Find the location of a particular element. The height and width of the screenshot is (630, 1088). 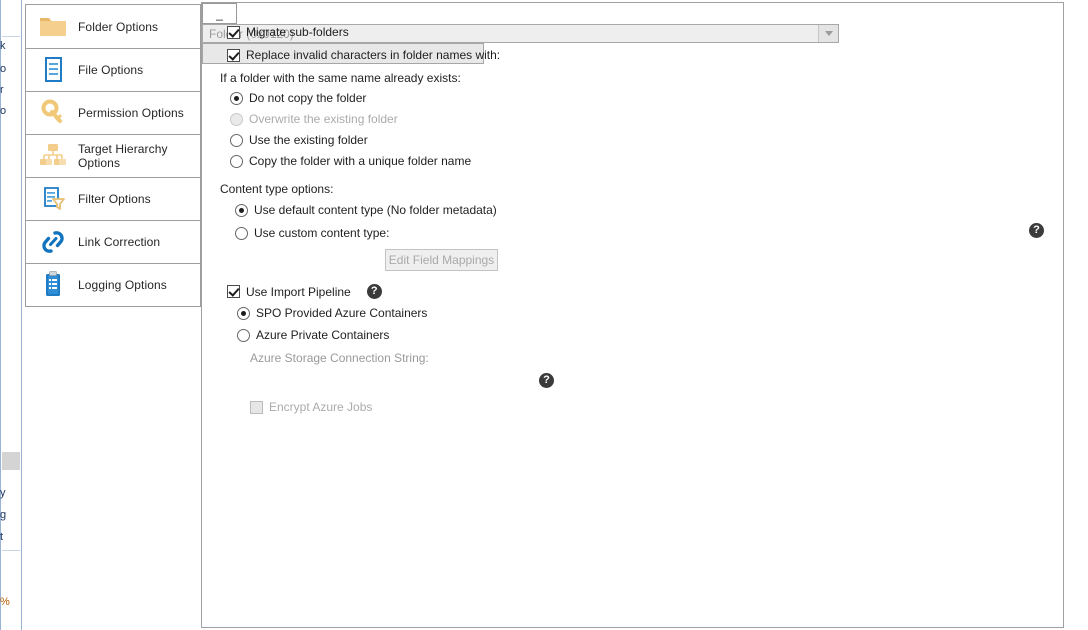

encrypt-azure-jobs-row: Encrypt Azure Jobs is located at coordinates (311, 407).